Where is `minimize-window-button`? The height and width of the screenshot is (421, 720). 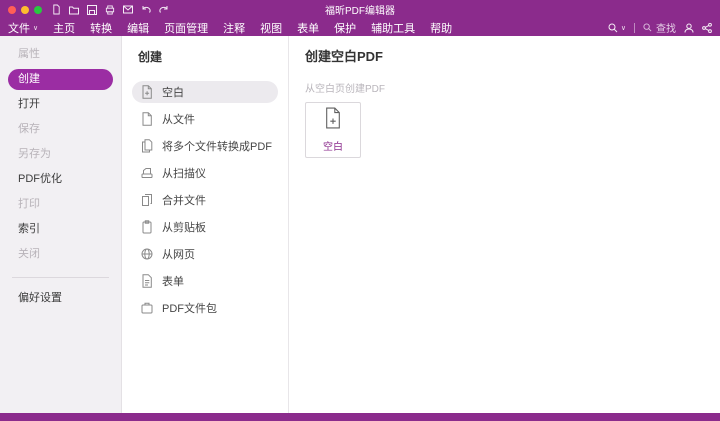
minimize-window-button is located at coordinates (25, 9).